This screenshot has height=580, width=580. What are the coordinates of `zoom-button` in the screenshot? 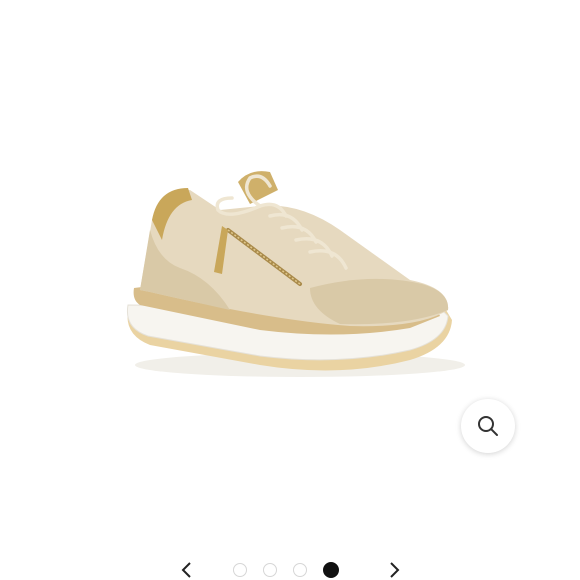 It's located at (488, 426).